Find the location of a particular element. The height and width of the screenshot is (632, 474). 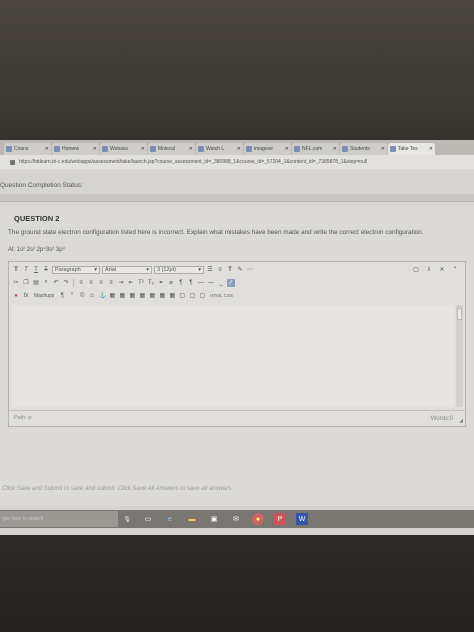

table-row-icon: ▦ is located at coordinates (122, 296).